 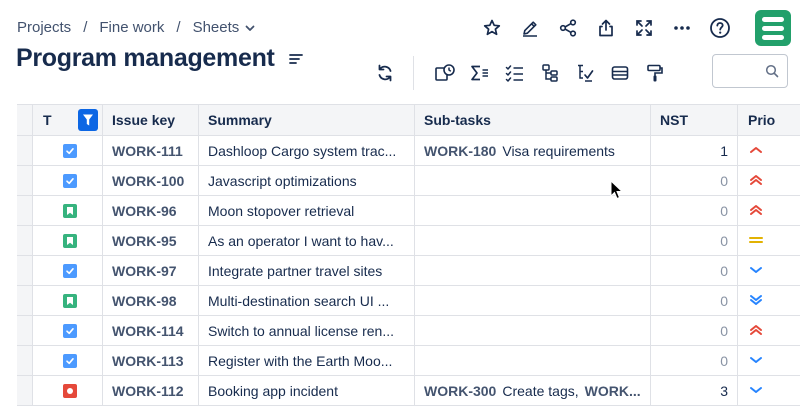 I want to click on column-header-sub-tasks: Sub-tasks, so click(x=533, y=120).